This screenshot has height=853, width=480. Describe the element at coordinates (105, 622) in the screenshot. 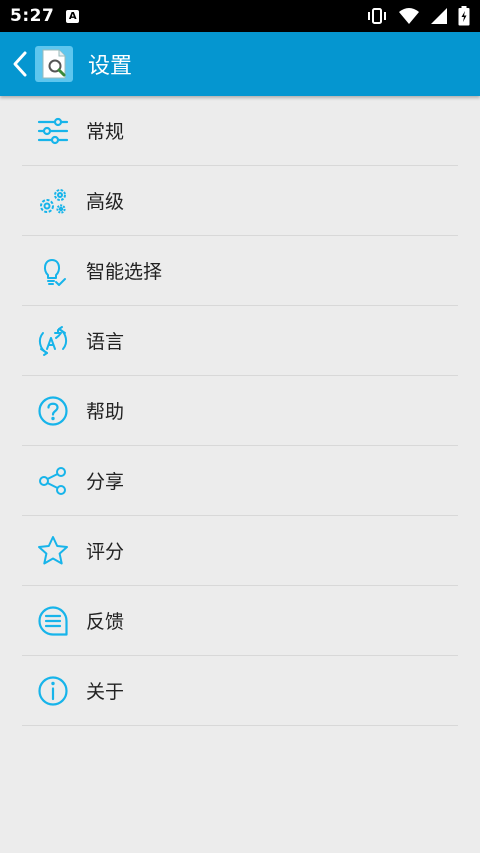

I see `settings-item-label: 反馈` at that location.